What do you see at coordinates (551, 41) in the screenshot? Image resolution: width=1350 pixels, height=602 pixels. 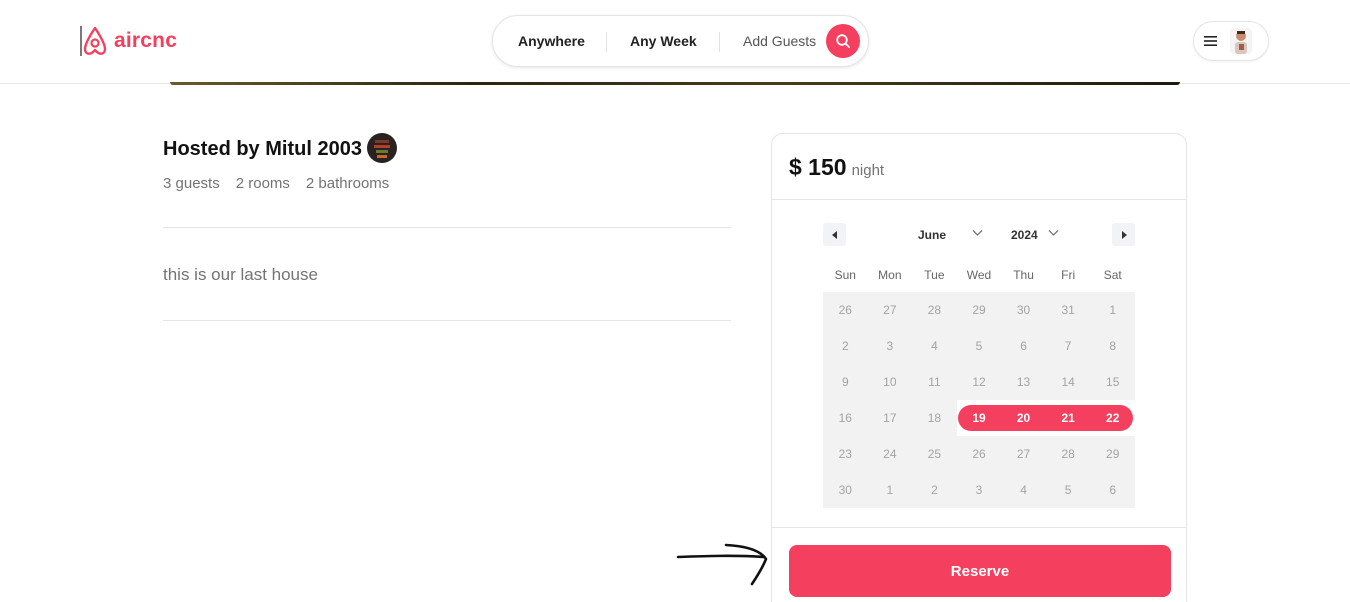 I see `search-anywhere: Anywhere` at bounding box center [551, 41].